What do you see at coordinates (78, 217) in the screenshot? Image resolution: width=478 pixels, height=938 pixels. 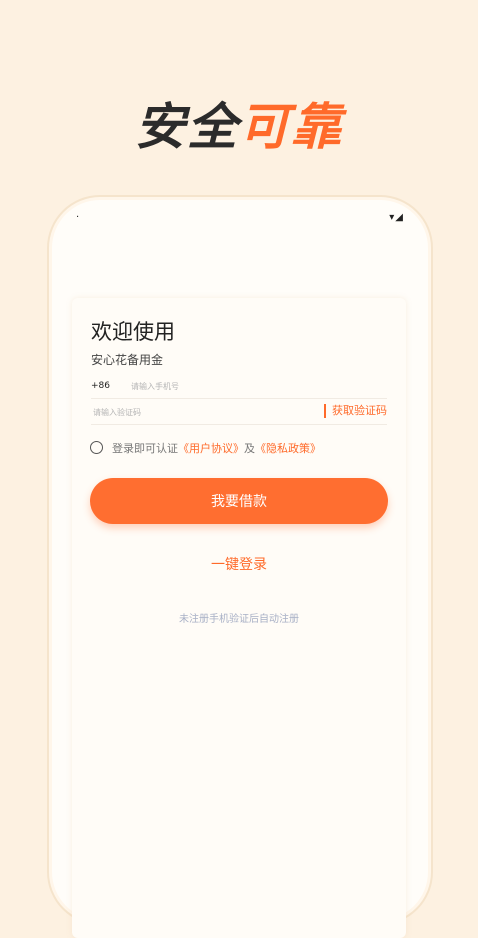 I see `status-left: ·` at bounding box center [78, 217].